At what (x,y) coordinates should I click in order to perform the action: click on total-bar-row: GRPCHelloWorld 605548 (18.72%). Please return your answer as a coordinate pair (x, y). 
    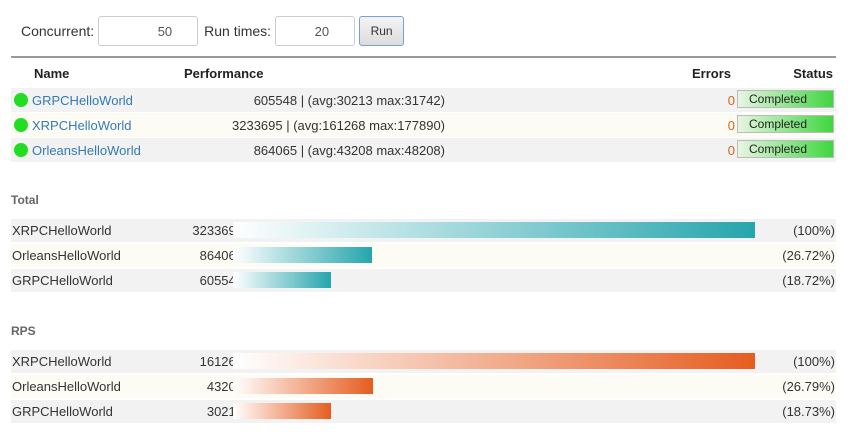
    Looking at the image, I should click on (423, 280).